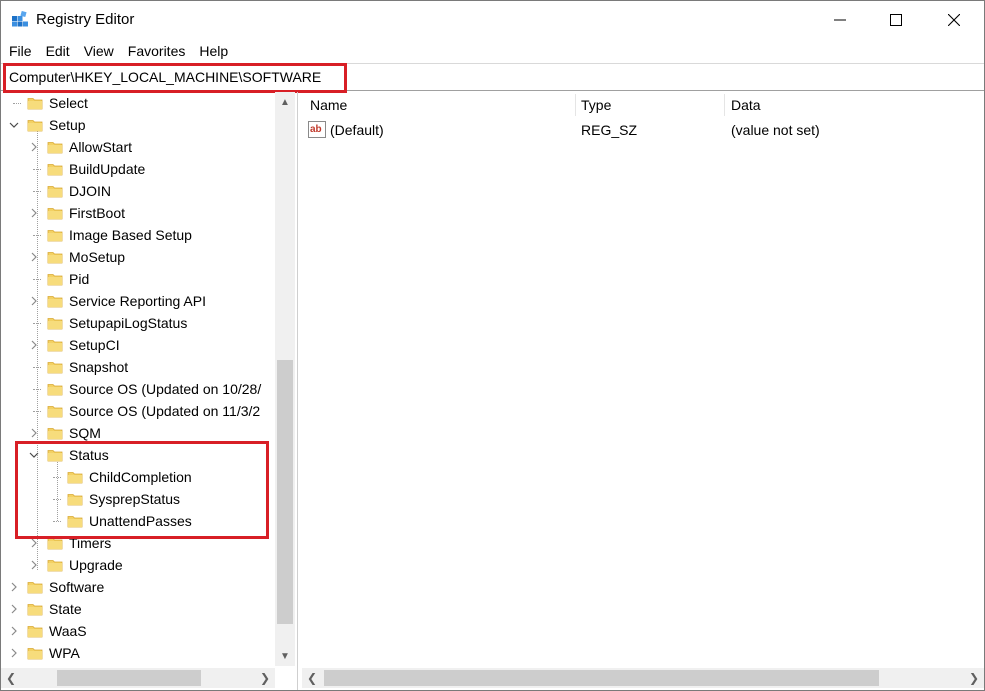 The height and width of the screenshot is (691, 985). What do you see at coordinates (285, 102) in the screenshot?
I see `scroll-up-icon: ▲` at bounding box center [285, 102].